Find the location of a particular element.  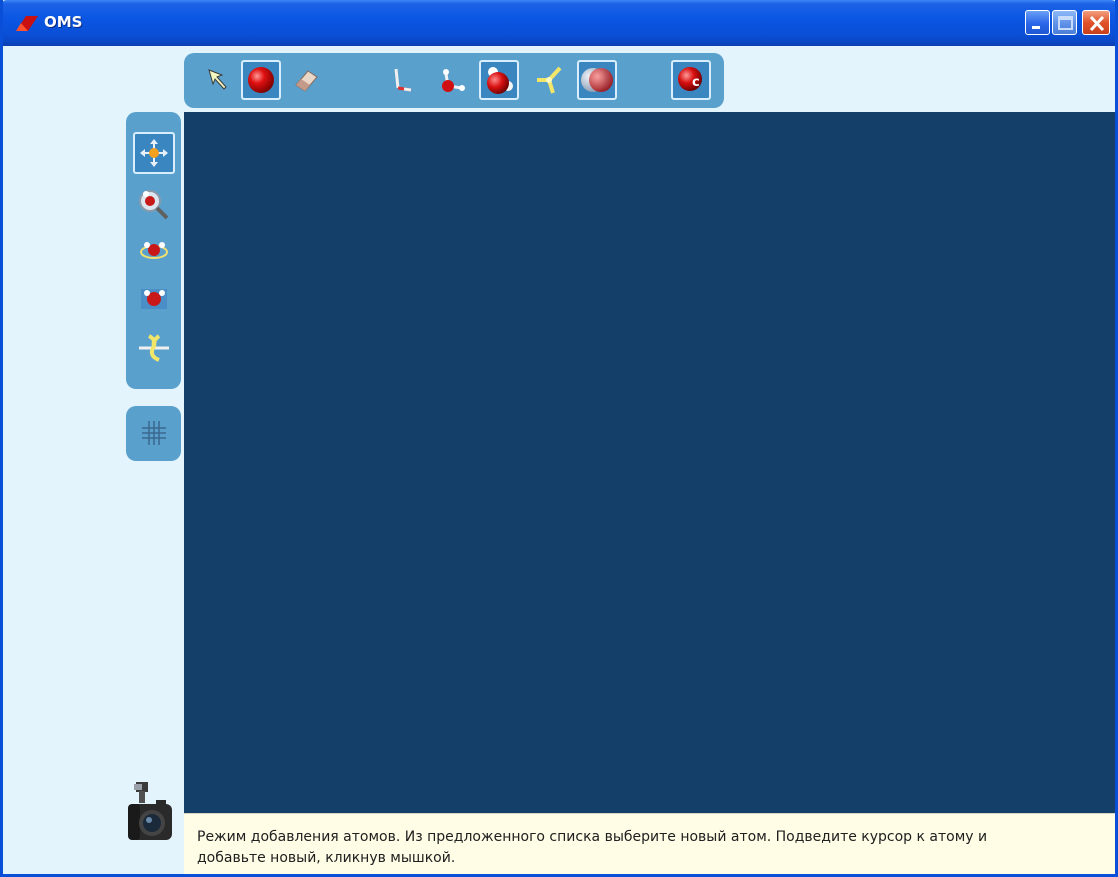

trigonal-bonds-tool is located at coordinates (549, 80).